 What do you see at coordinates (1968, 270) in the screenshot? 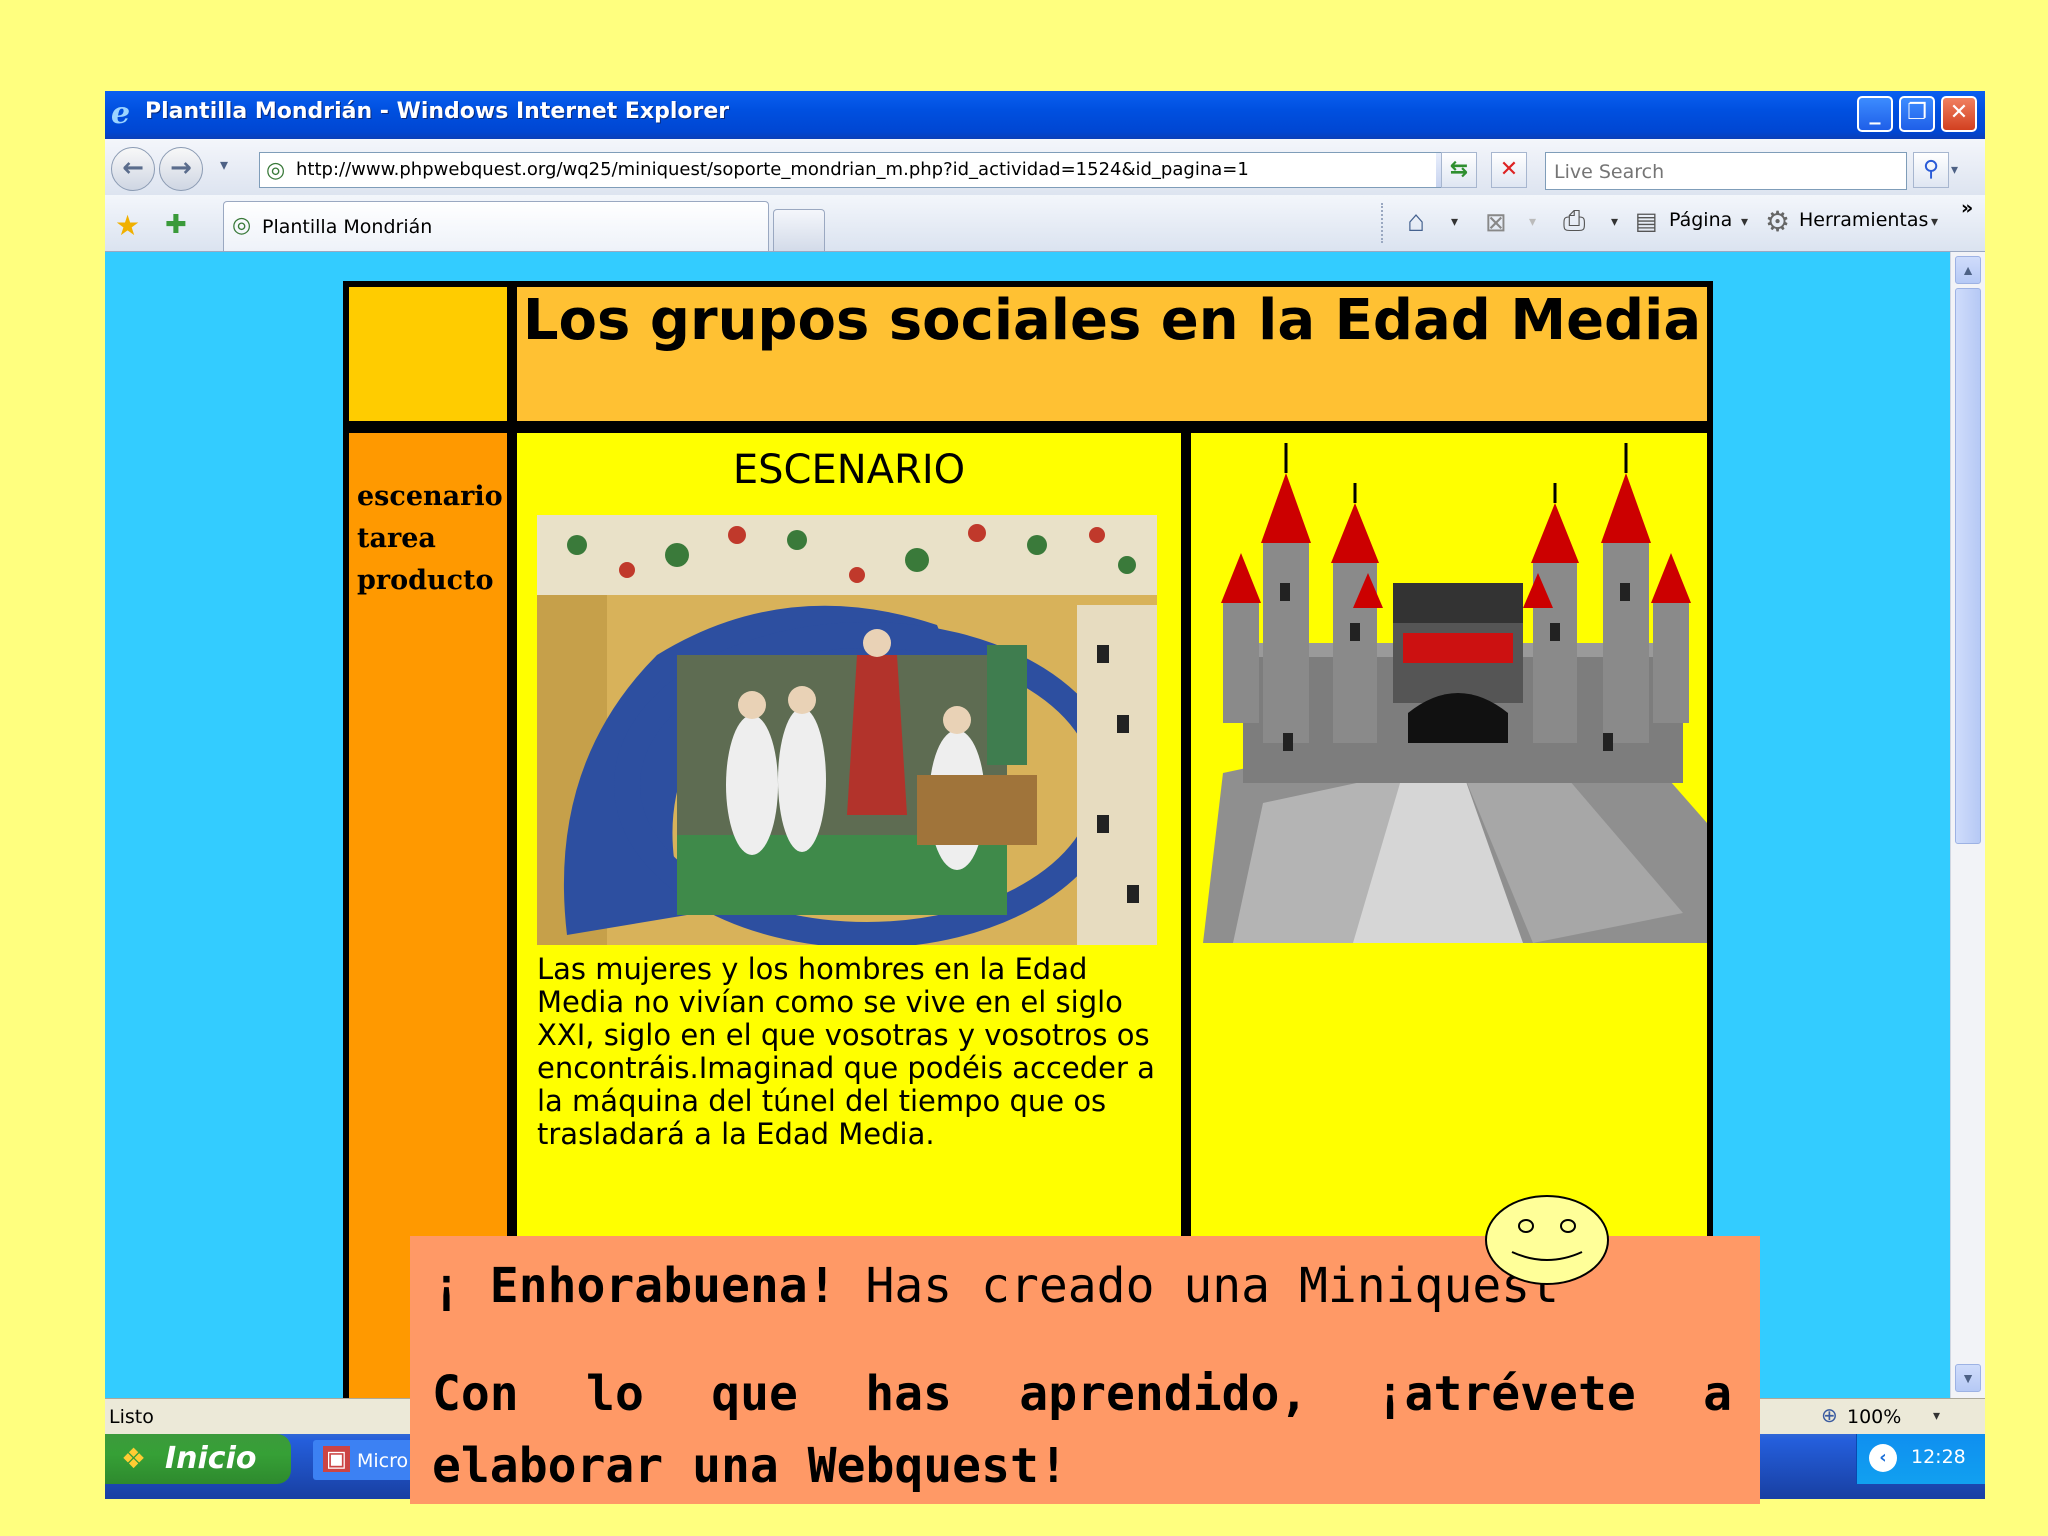
I see `scroll-up-icon: ▲` at bounding box center [1968, 270].